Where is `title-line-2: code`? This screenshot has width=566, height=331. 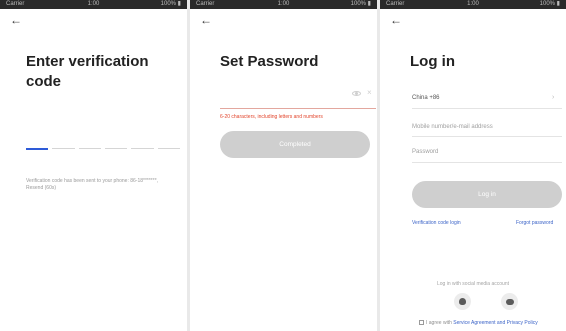 title-line-2: code is located at coordinates (44, 81).